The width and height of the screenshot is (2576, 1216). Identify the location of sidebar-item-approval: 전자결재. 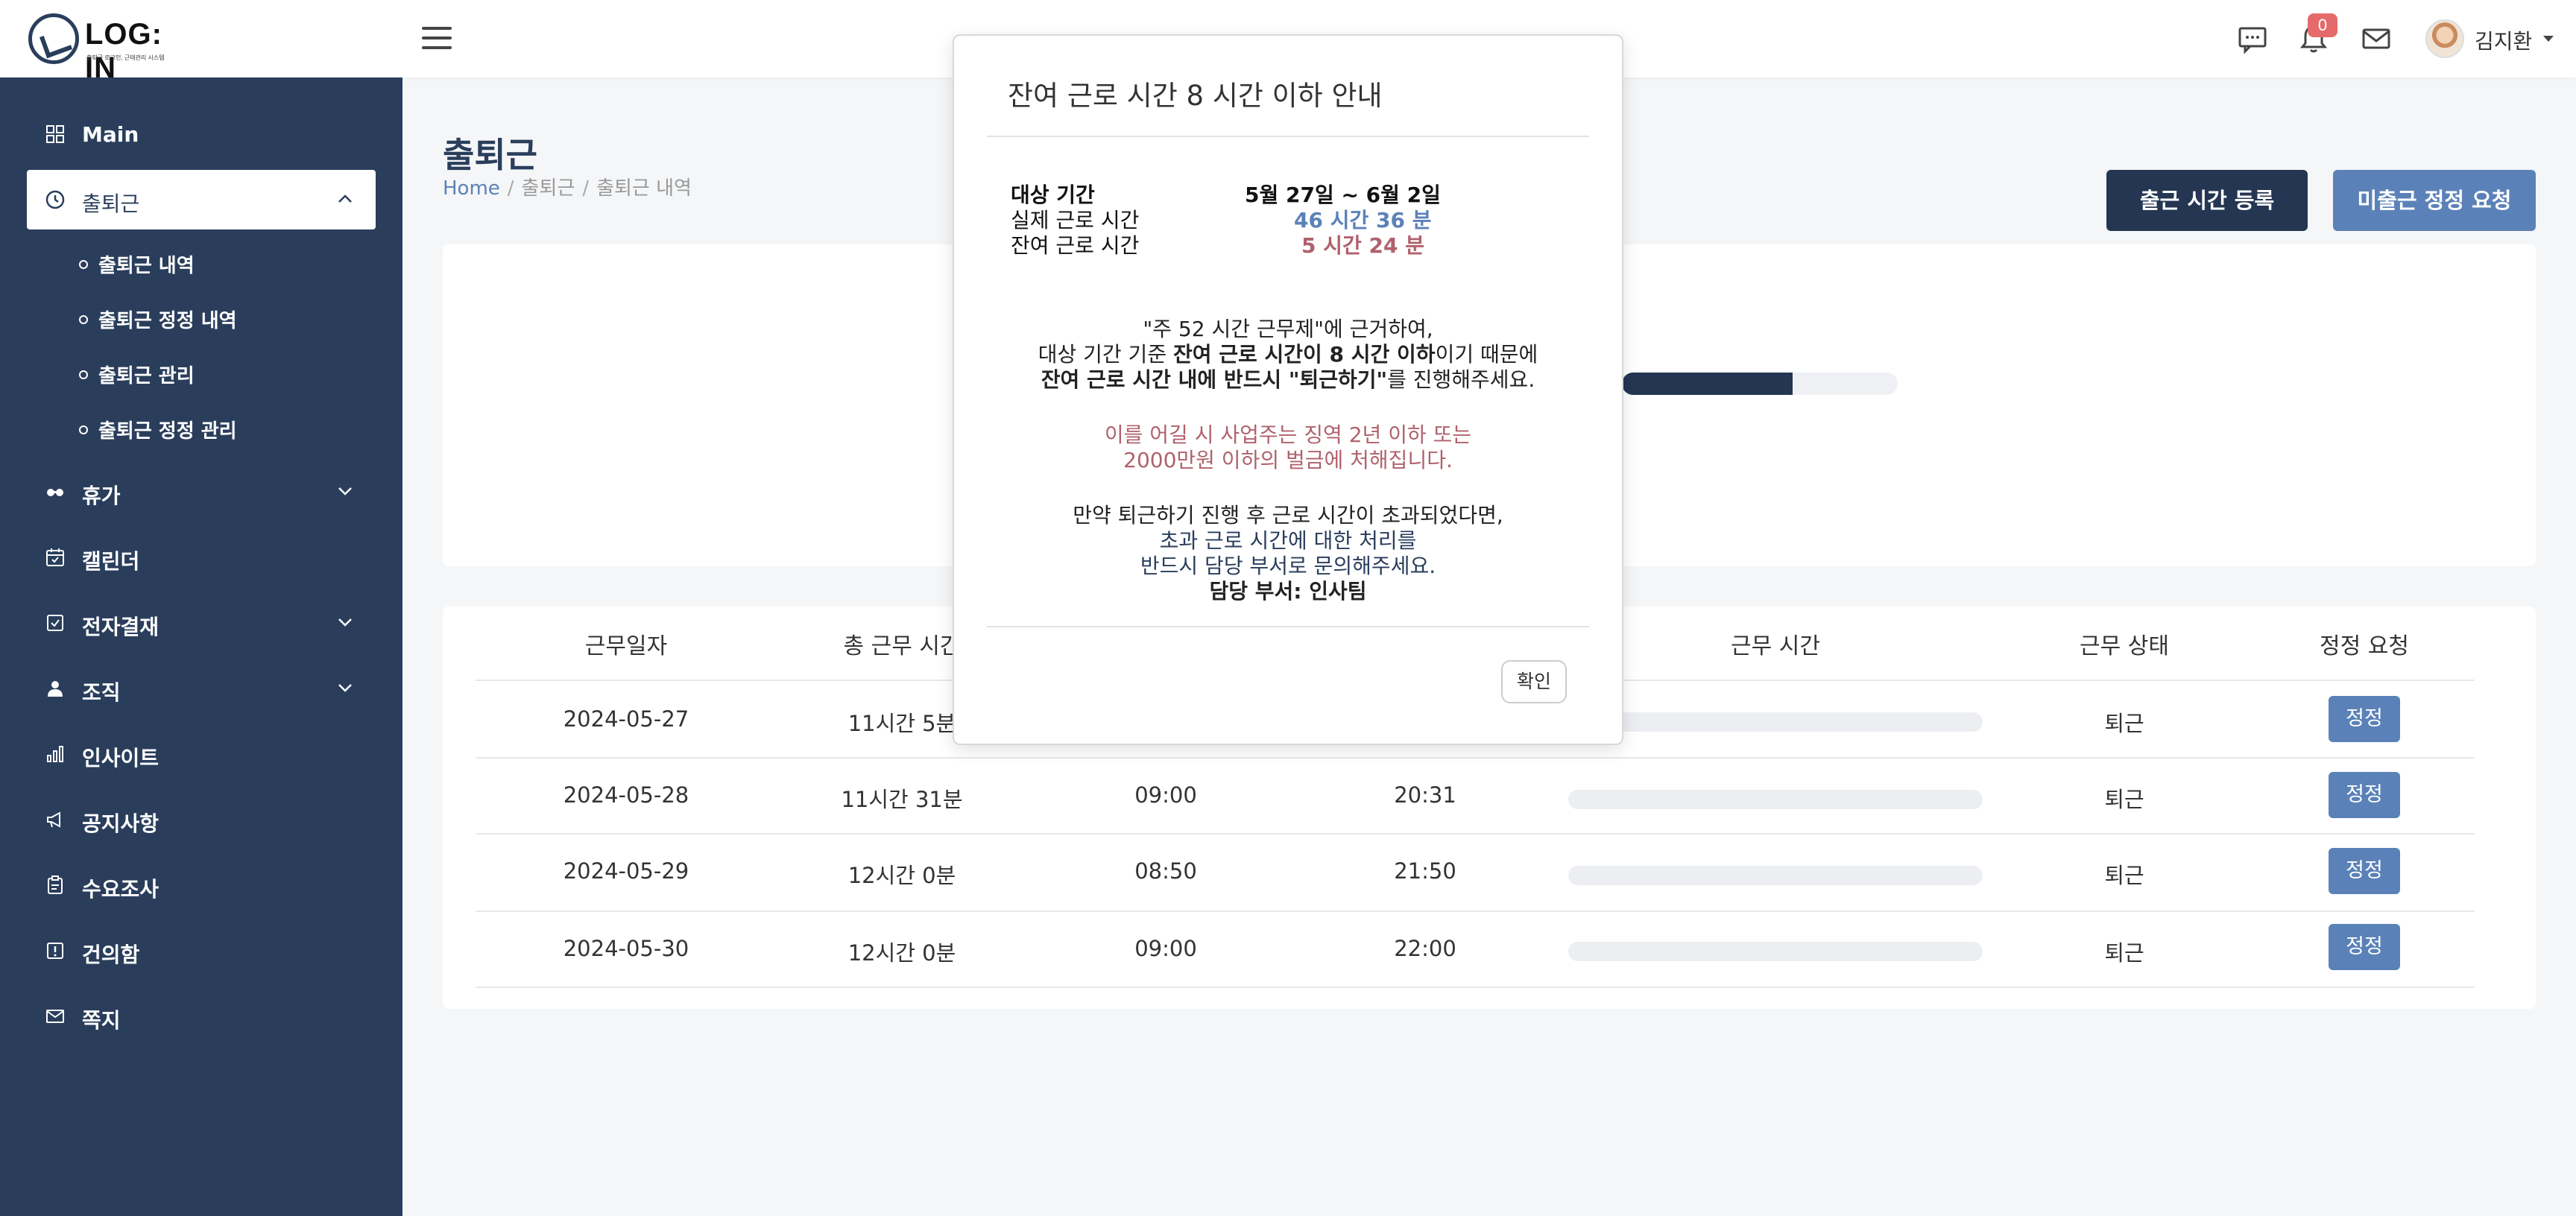
(201, 623).